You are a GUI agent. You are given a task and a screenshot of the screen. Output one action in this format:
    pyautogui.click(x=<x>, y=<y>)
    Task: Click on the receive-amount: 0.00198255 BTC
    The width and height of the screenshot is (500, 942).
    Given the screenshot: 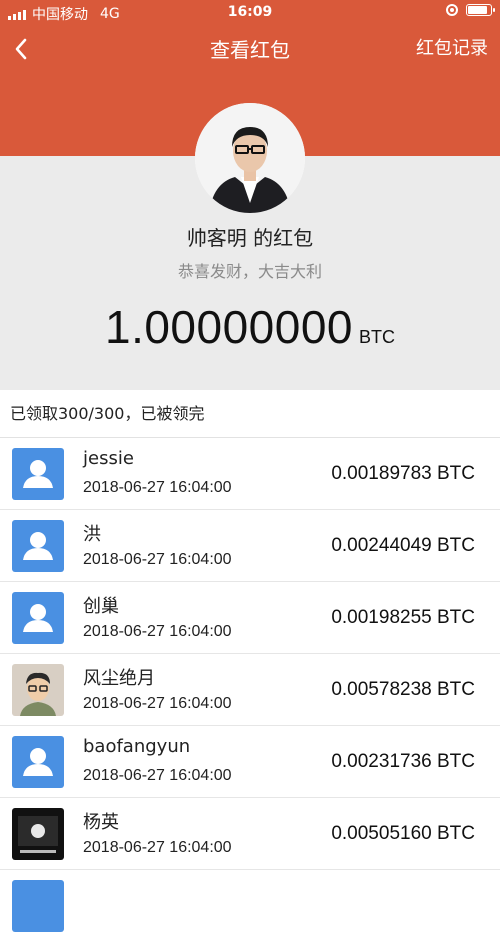 What is the action you would take?
    pyautogui.click(x=403, y=617)
    